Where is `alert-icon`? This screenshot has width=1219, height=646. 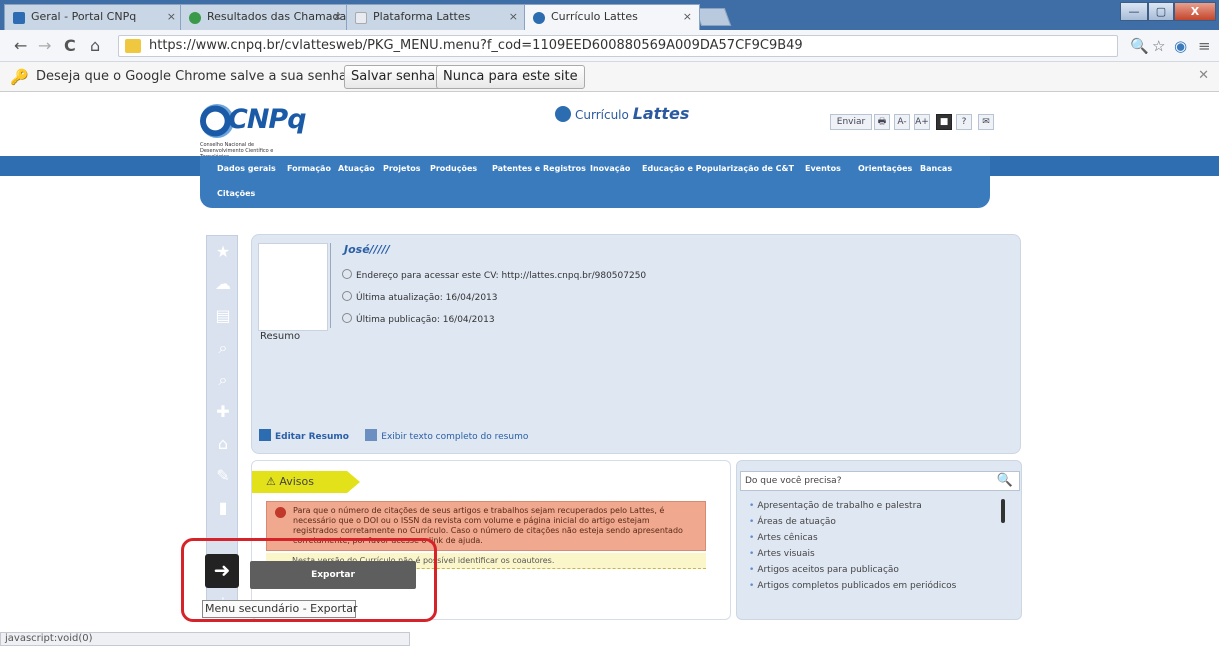 alert-icon is located at coordinates (280, 512).